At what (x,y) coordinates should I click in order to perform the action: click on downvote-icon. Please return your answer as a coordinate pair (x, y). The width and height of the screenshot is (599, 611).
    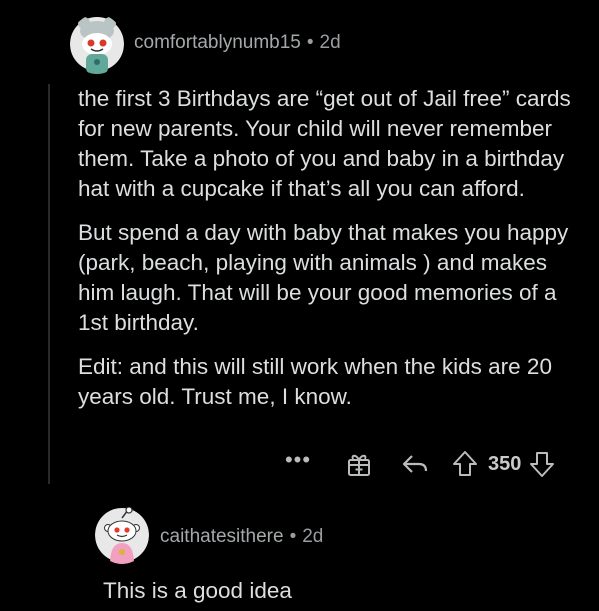
    Looking at the image, I should click on (542, 464).